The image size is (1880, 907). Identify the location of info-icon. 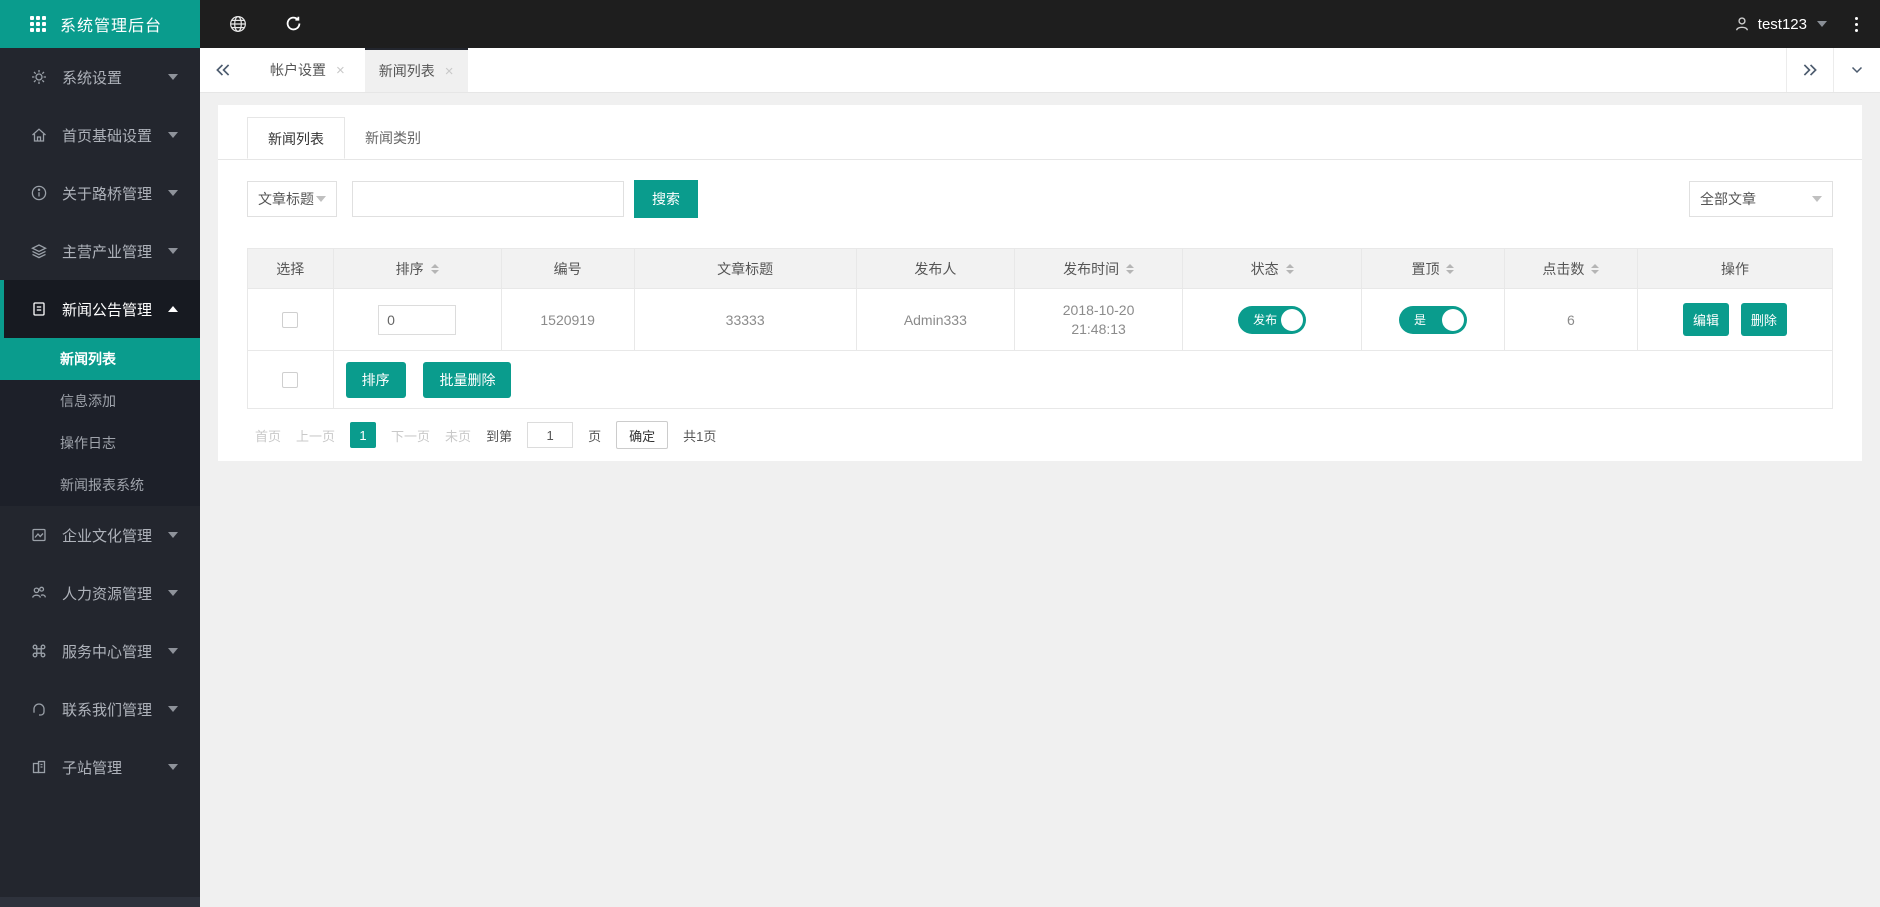
(39, 193).